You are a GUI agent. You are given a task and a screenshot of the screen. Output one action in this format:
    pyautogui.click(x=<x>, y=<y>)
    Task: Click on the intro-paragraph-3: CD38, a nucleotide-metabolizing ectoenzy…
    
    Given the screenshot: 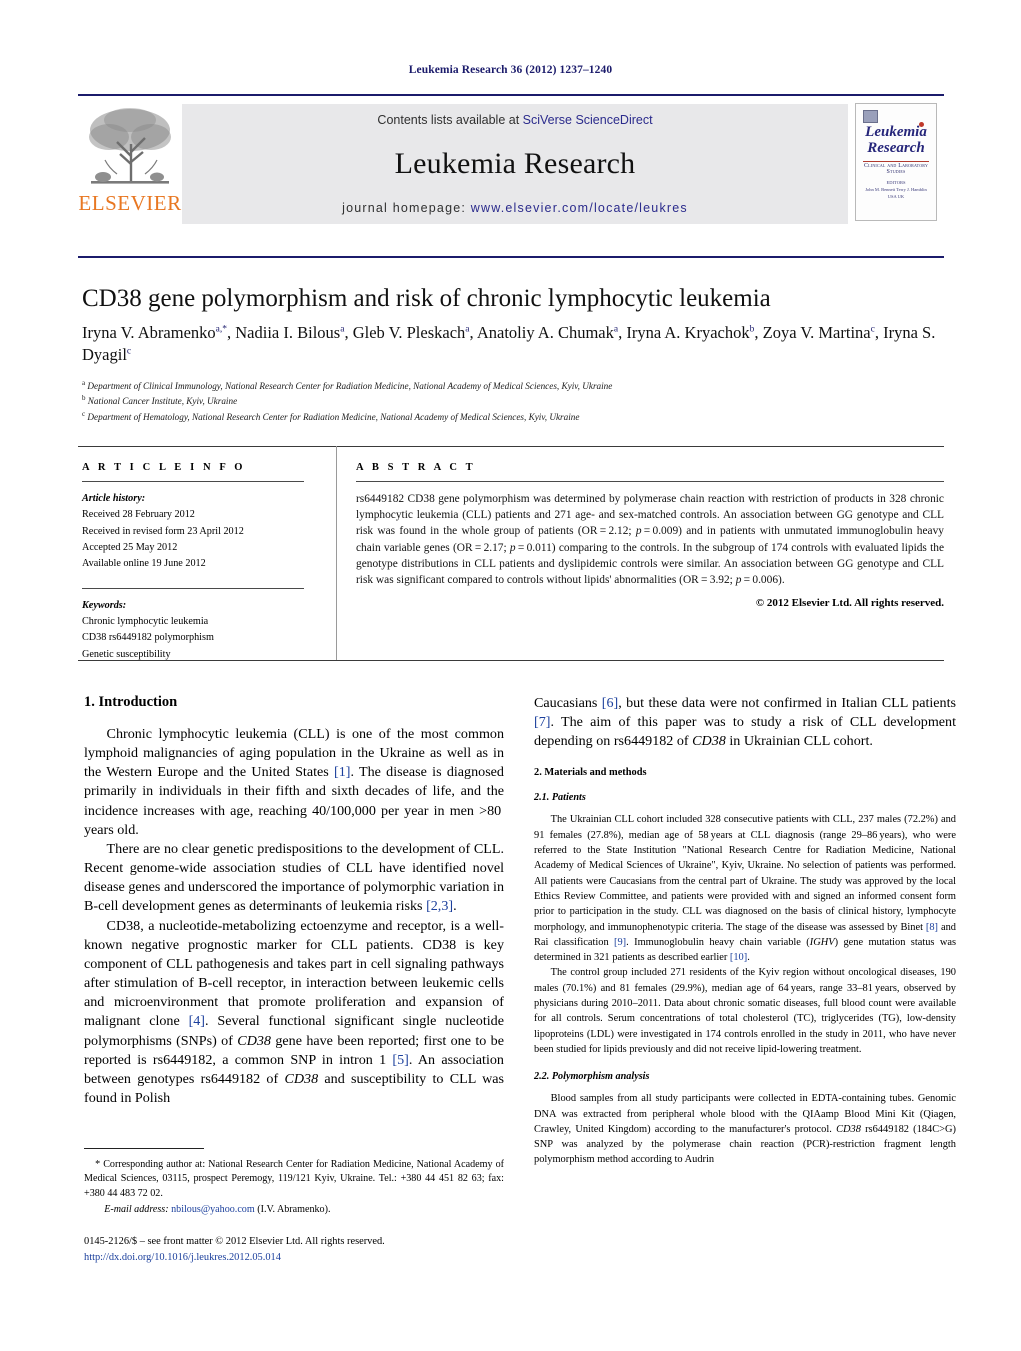 What is the action you would take?
    pyautogui.click(x=294, y=1011)
    